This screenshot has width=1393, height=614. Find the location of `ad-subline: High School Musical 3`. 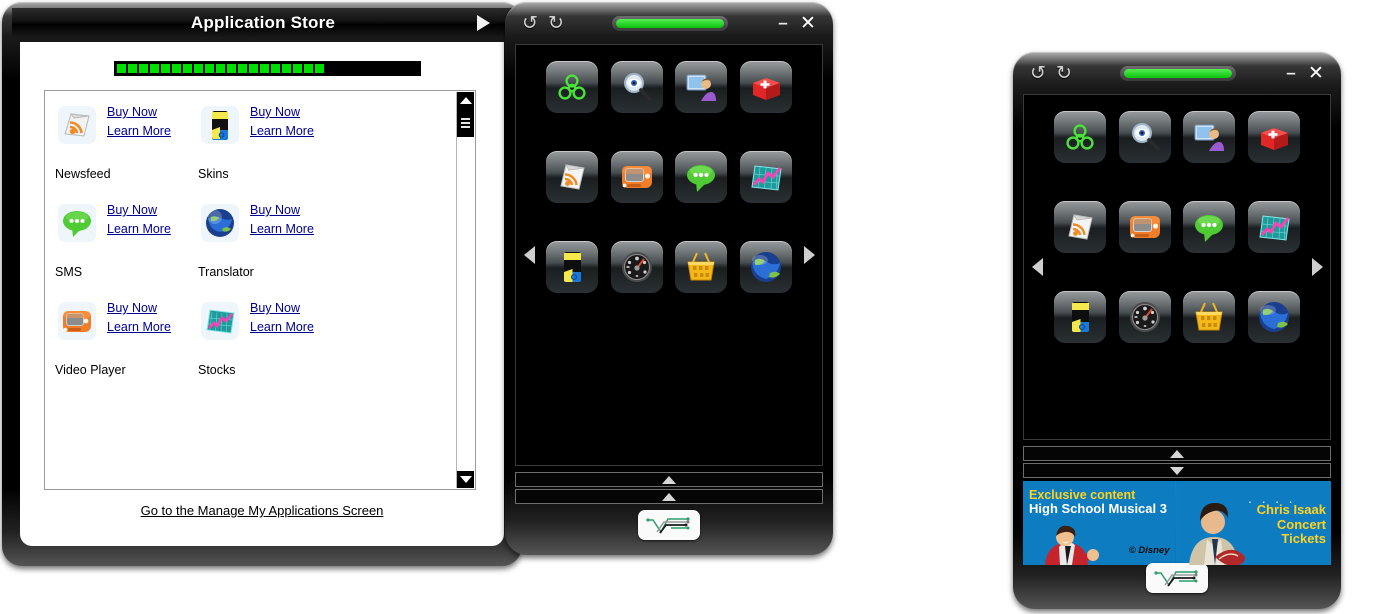

ad-subline: High School Musical 3 is located at coordinates (1098, 508).